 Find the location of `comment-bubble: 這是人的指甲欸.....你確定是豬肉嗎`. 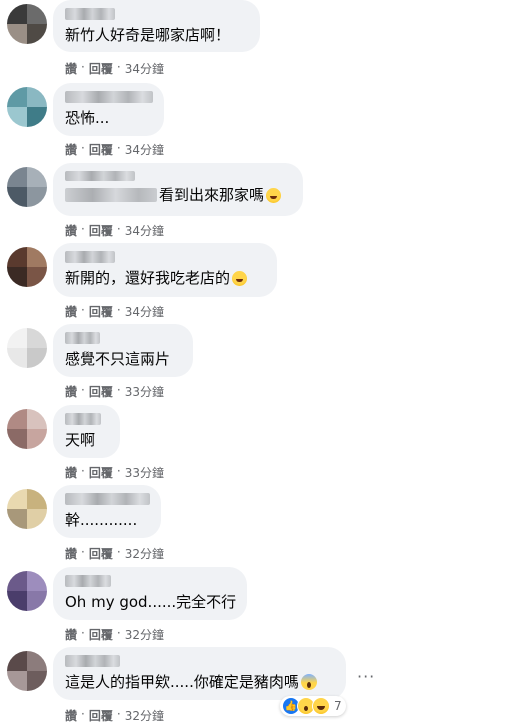

comment-bubble: 這是人的指甲欸.....你確定是豬肉嗎 is located at coordinates (199, 673).